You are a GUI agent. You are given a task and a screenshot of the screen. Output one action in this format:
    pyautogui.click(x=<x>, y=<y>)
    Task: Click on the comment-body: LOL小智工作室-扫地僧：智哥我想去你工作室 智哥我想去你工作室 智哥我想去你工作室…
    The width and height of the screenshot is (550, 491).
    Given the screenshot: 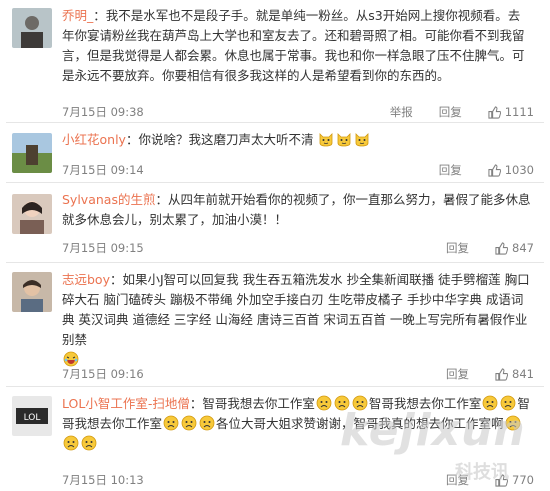 What is the action you would take?
    pyautogui.click(x=297, y=424)
    